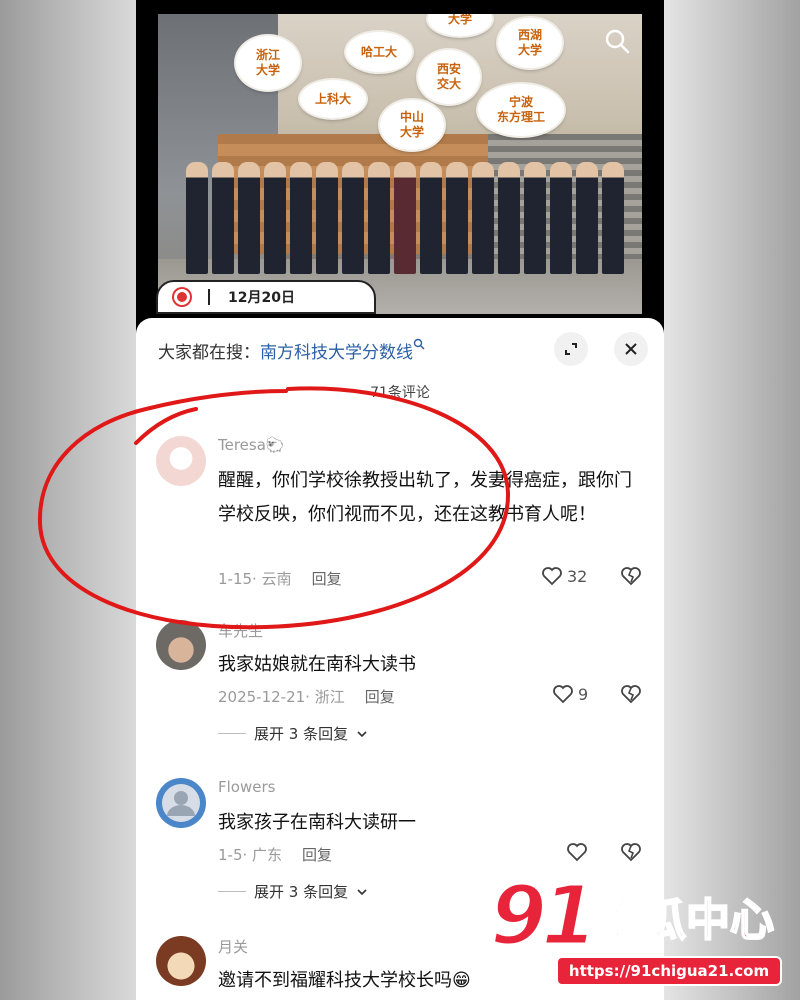  Describe the element at coordinates (449, 77) in the screenshot. I see `thought-bubble: 西安 交大` at that location.